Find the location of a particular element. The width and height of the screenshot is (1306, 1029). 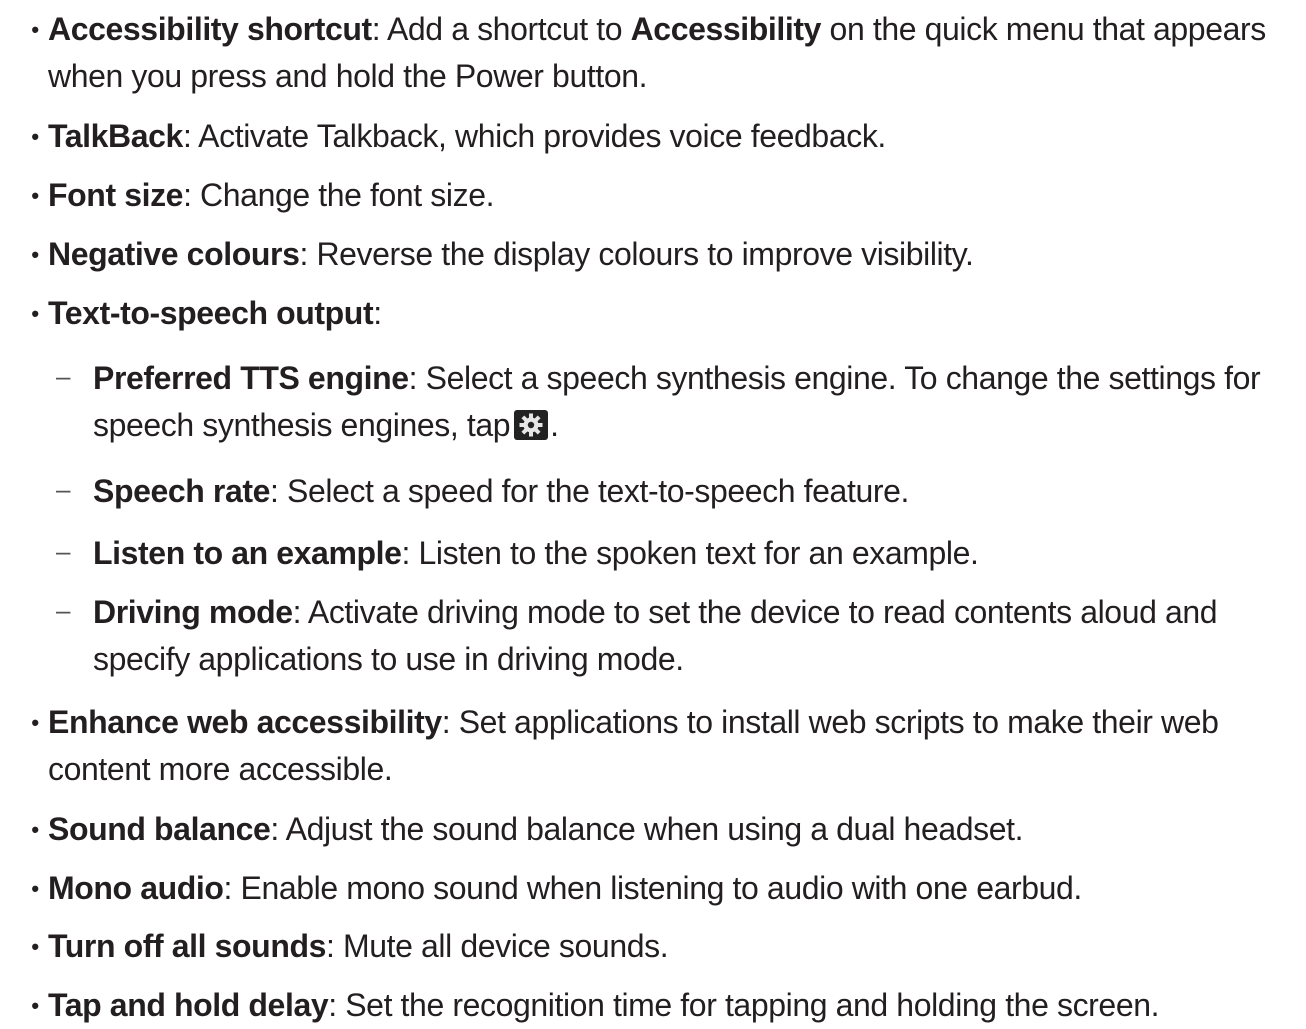

term: Driving mode is located at coordinates (193, 612).